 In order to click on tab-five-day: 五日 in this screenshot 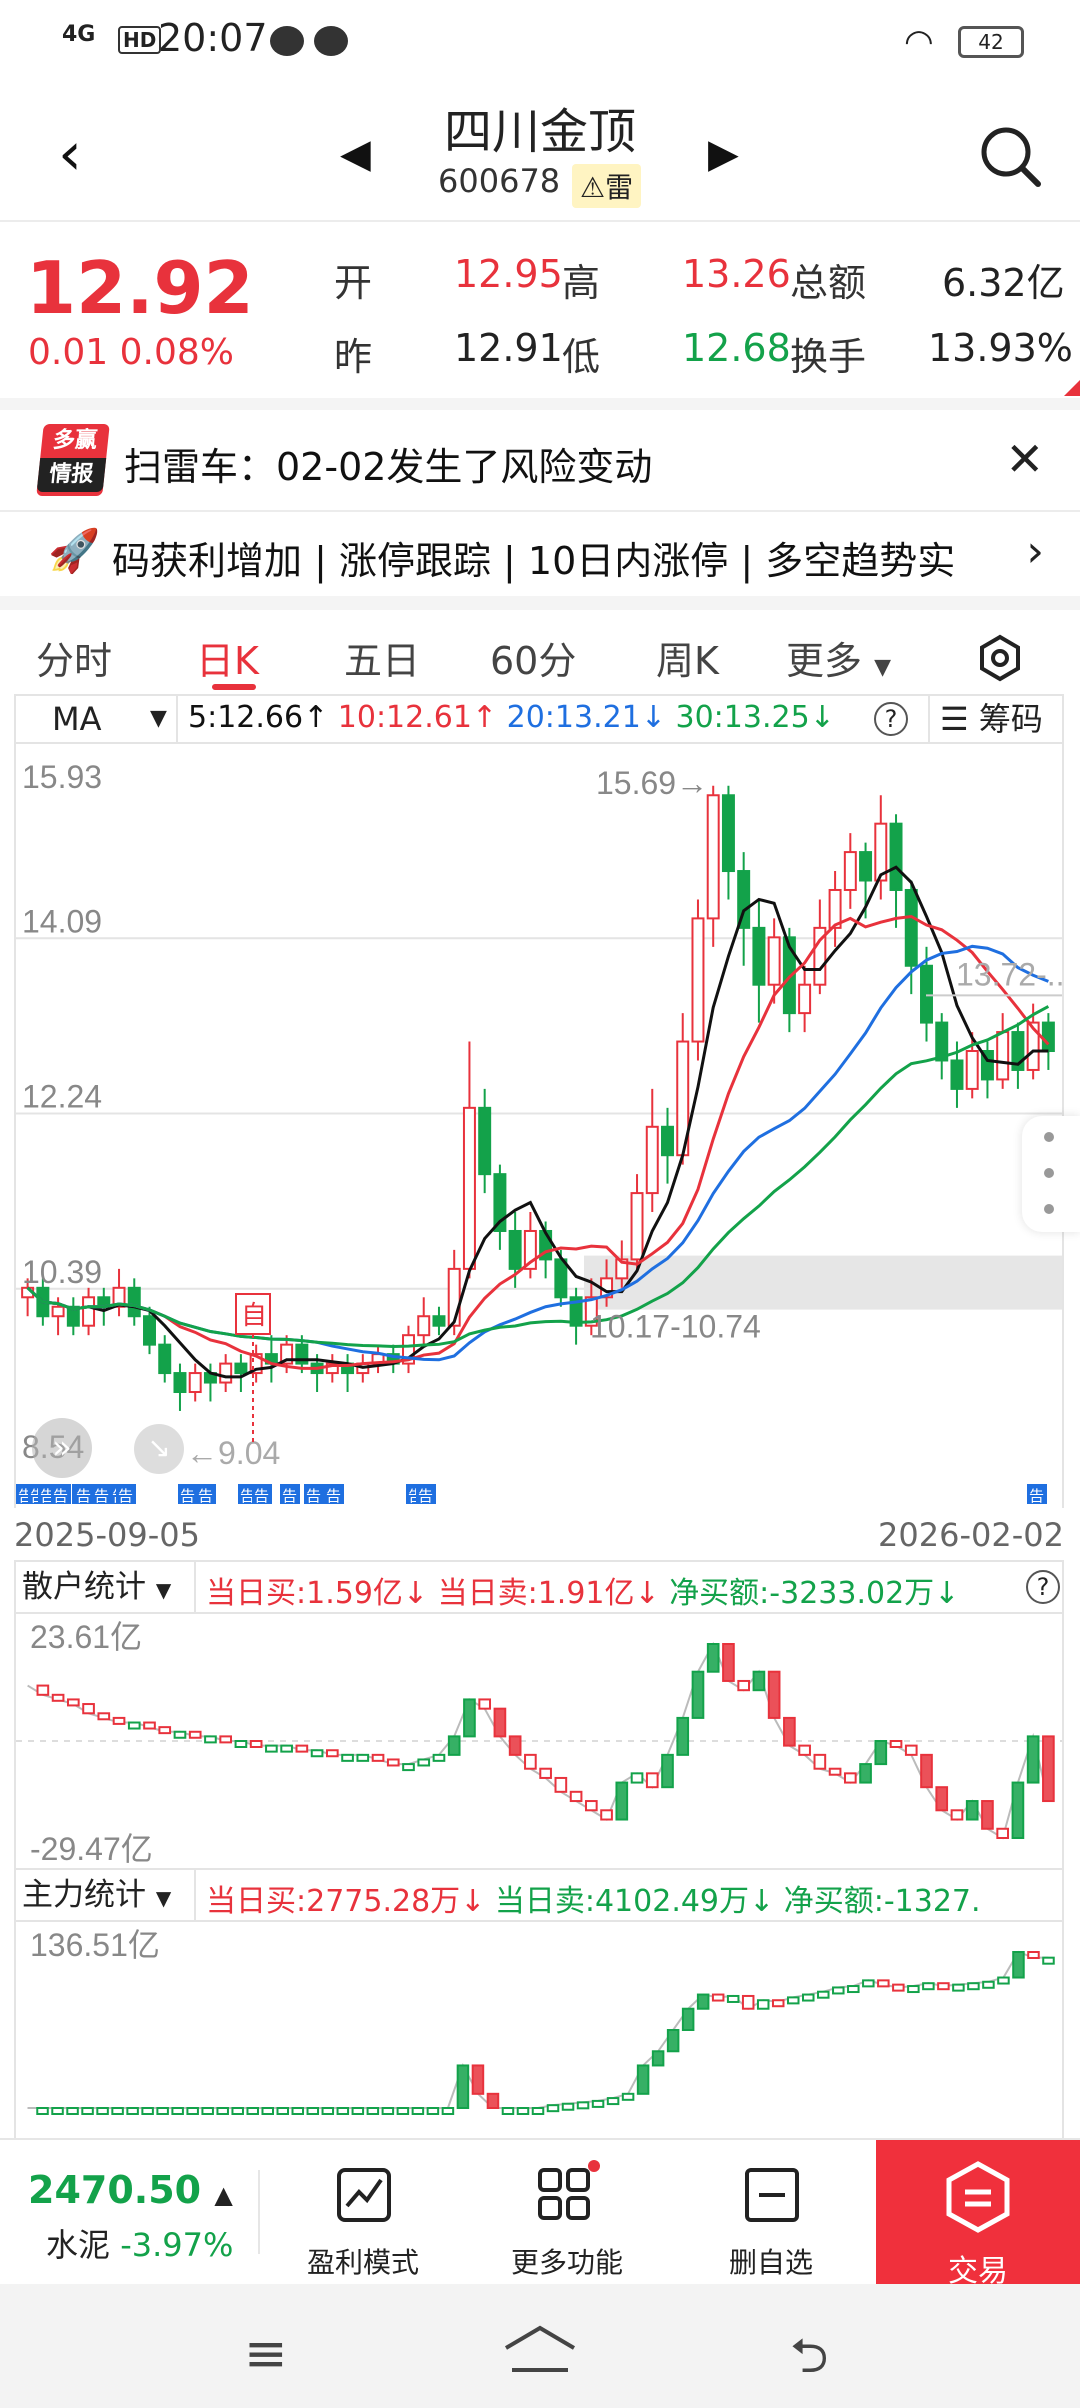, I will do `click(382, 657)`.